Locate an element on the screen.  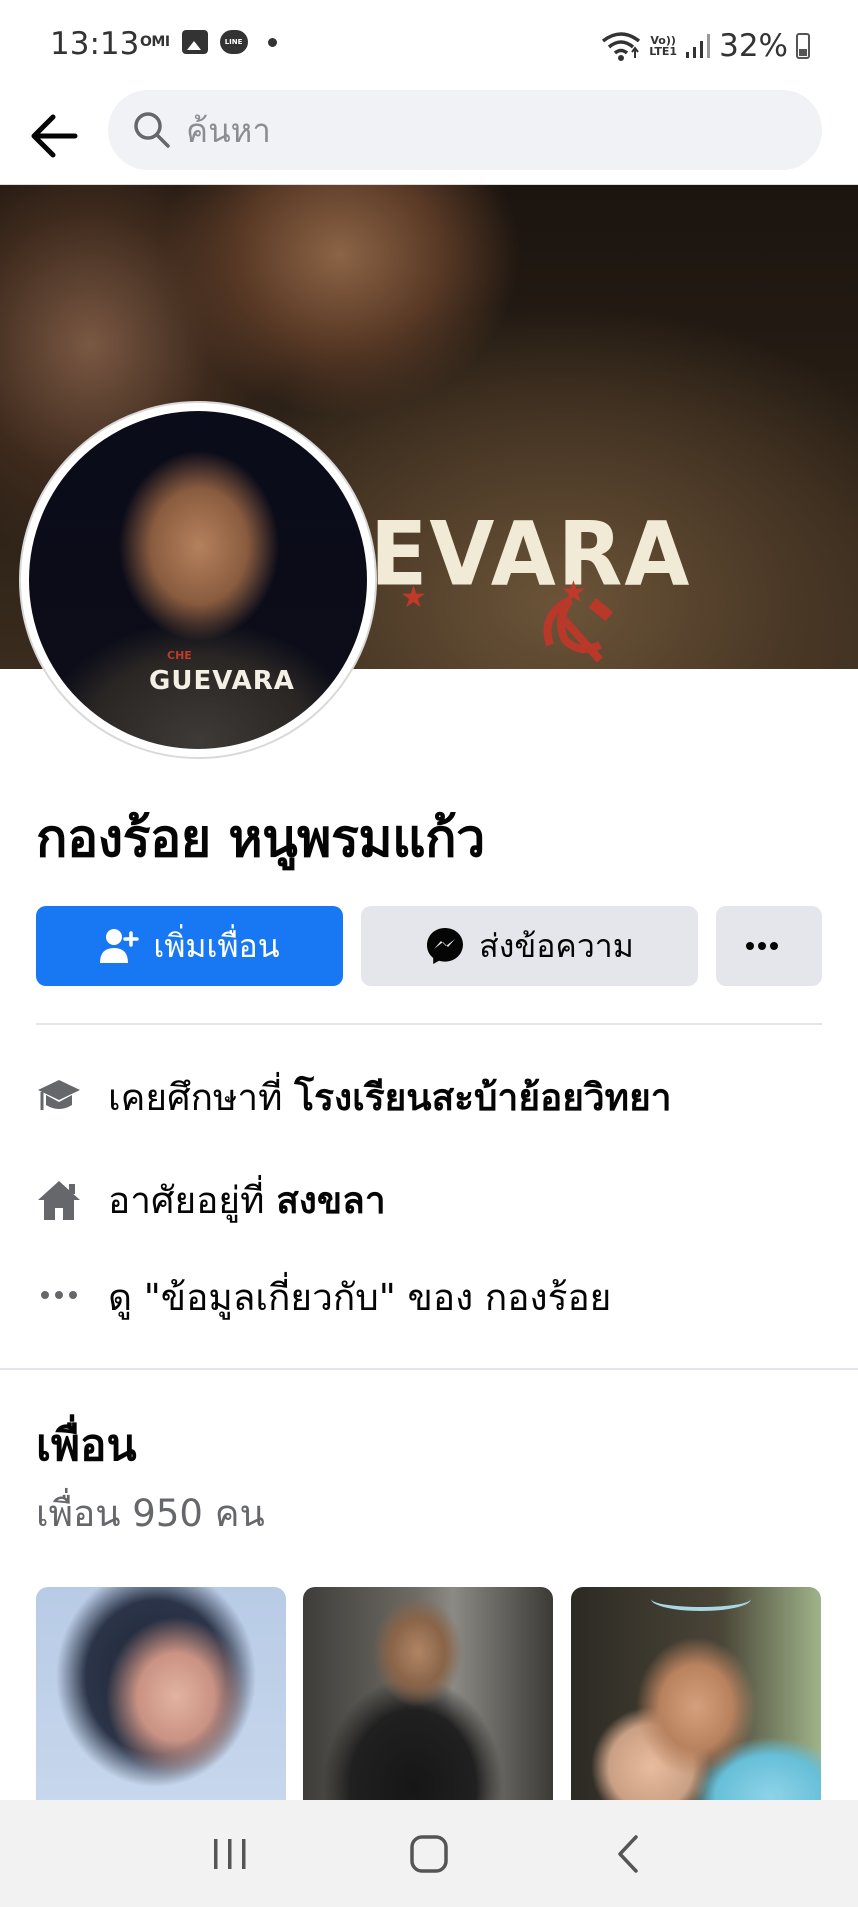
intro-education: เคยศึกษาที่ โรงเรียนสะบ้าย้อยวิทยา is located at coordinates (436, 1097).